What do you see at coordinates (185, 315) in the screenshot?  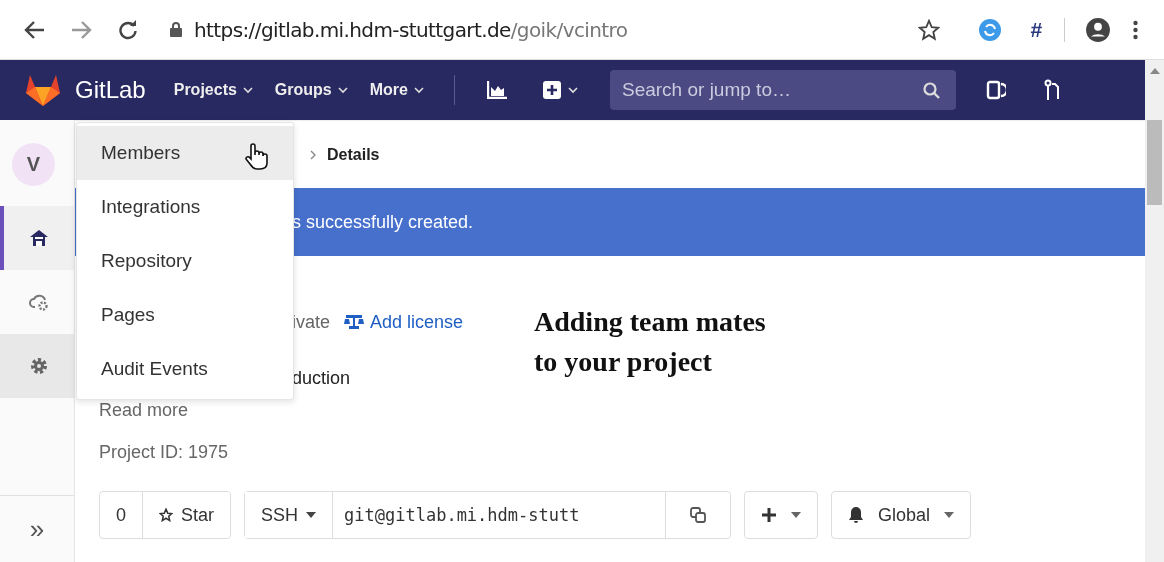 I see `menu-item: Pages` at bounding box center [185, 315].